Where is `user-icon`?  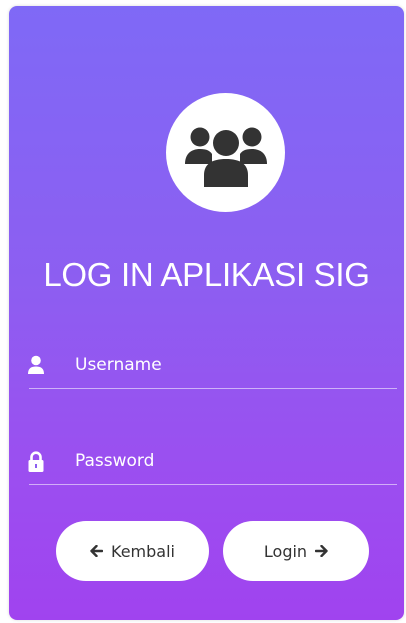
user-icon is located at coordinates (37, 366).